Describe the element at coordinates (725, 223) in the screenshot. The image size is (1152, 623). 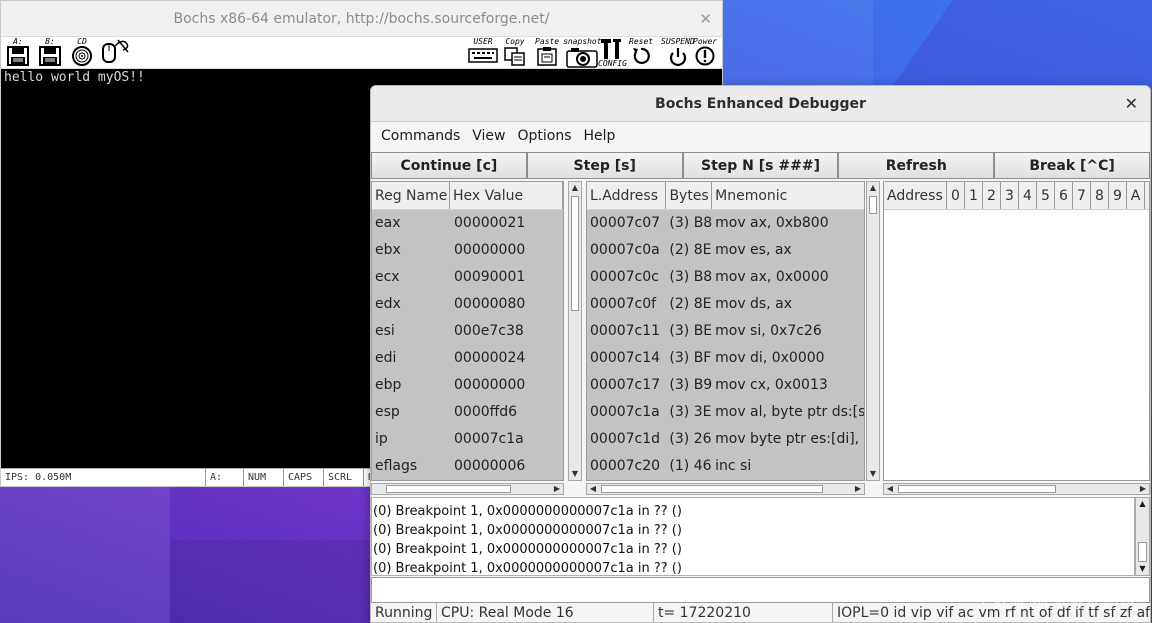
I see `disassembly-row: 00007c07 (3) B8(mov ax, 0xb800` at that location.